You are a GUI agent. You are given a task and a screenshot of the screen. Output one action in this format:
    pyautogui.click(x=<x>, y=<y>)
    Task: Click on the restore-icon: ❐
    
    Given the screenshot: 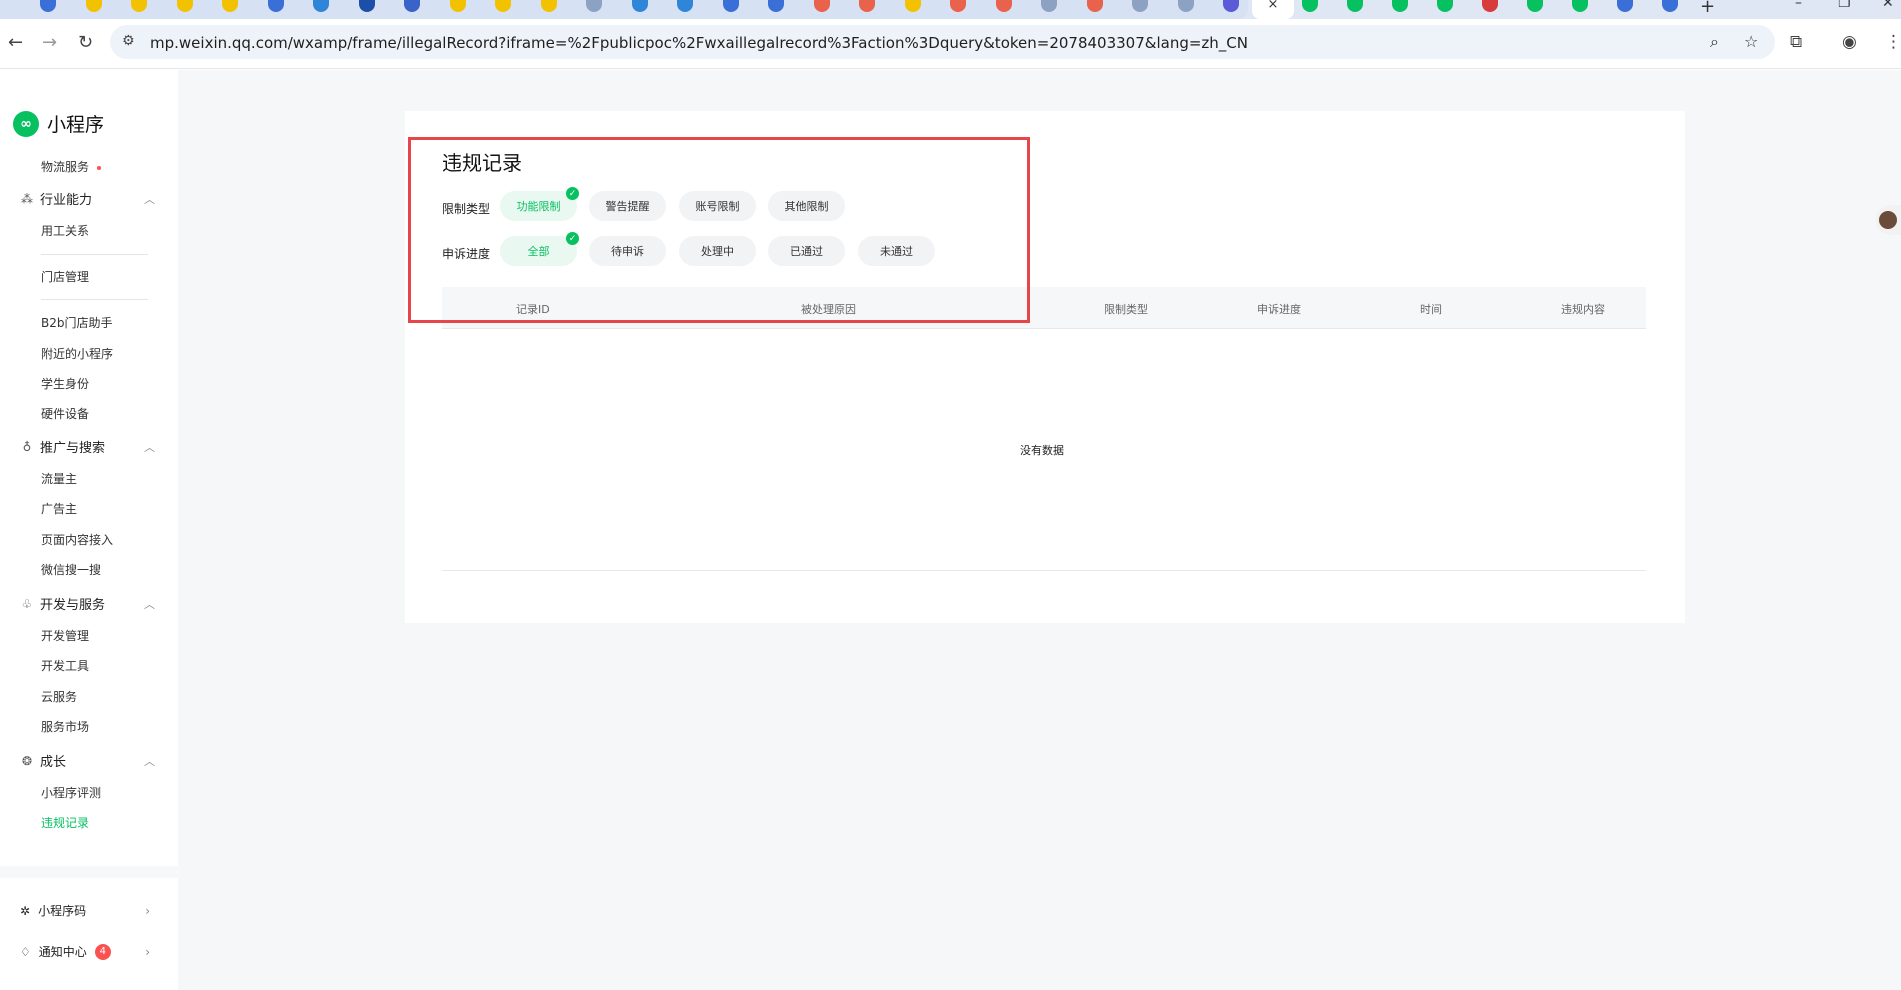 What is the action you would take?
    pyautogui.click(x=1844, y=5)
    